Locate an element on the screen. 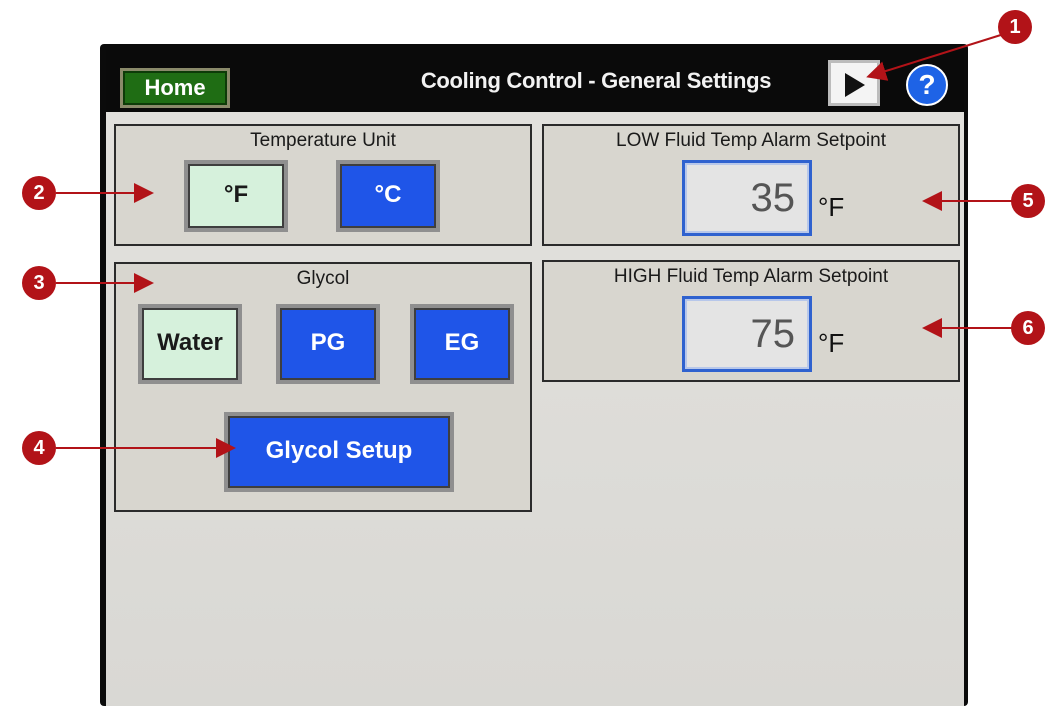  callout-4: 4 is located at coordinates (39, 448).